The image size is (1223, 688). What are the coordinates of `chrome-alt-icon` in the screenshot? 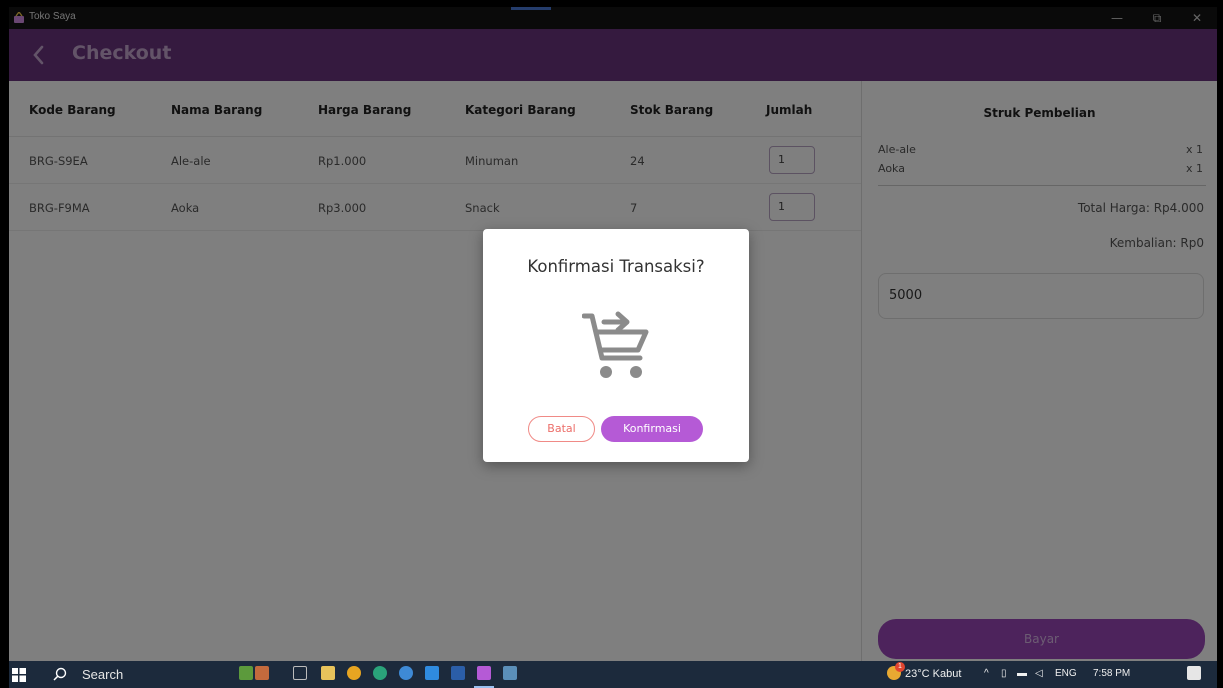 It's located at (380, 673).